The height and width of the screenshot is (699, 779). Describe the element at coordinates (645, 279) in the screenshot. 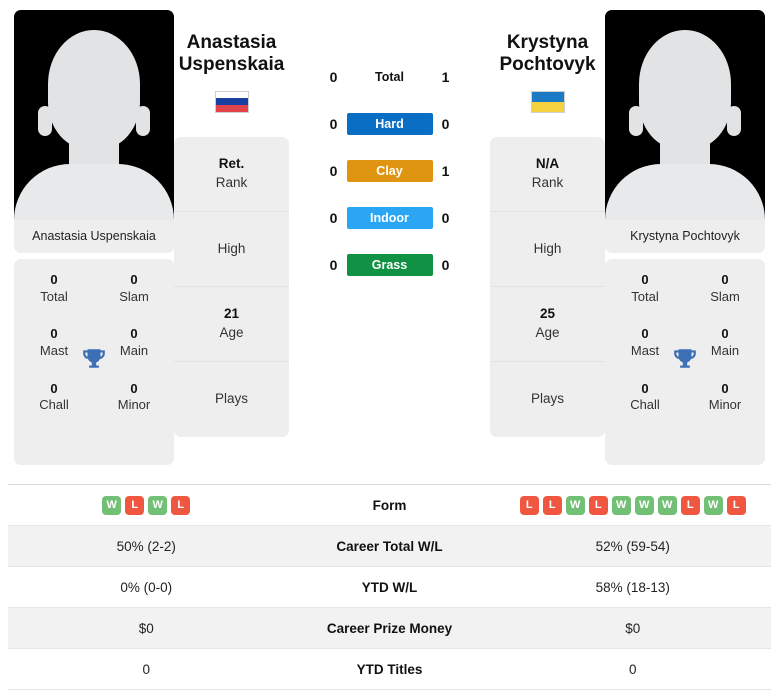

I see `right-titles-total-value: 0` at that location.